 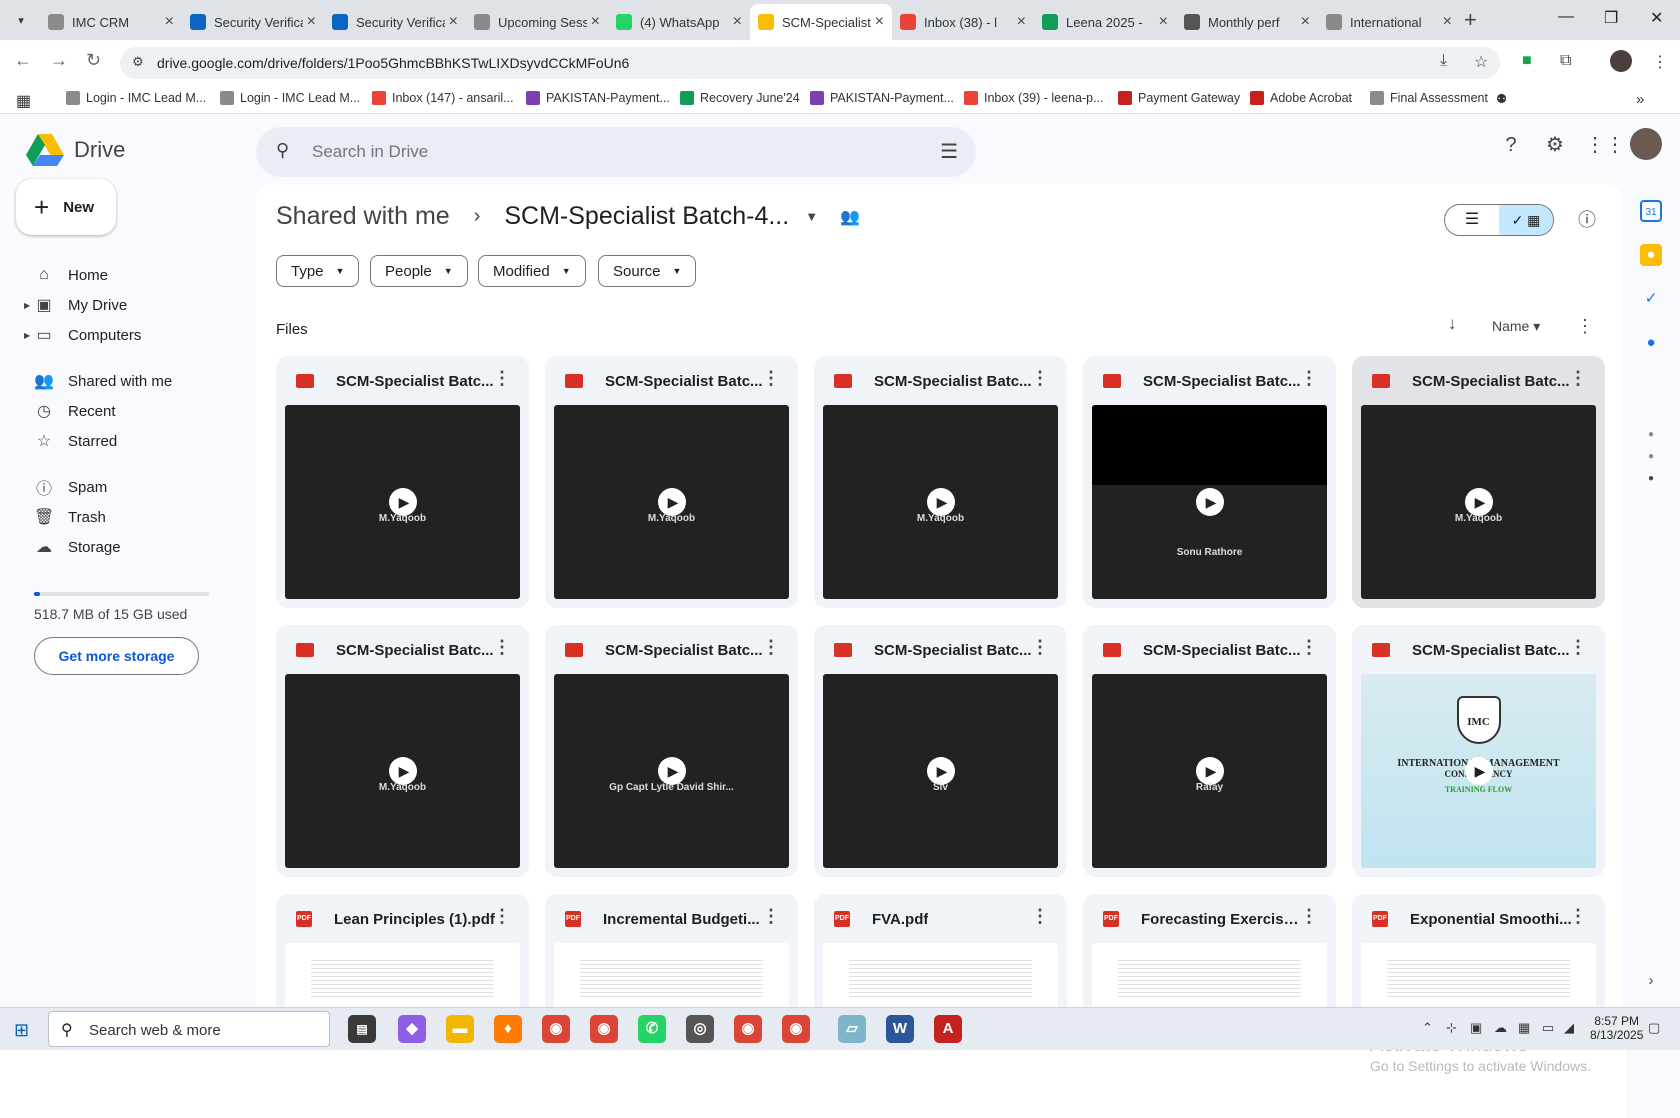 I want to click on calendar-icon: 31, so click(x=1651, y=211).